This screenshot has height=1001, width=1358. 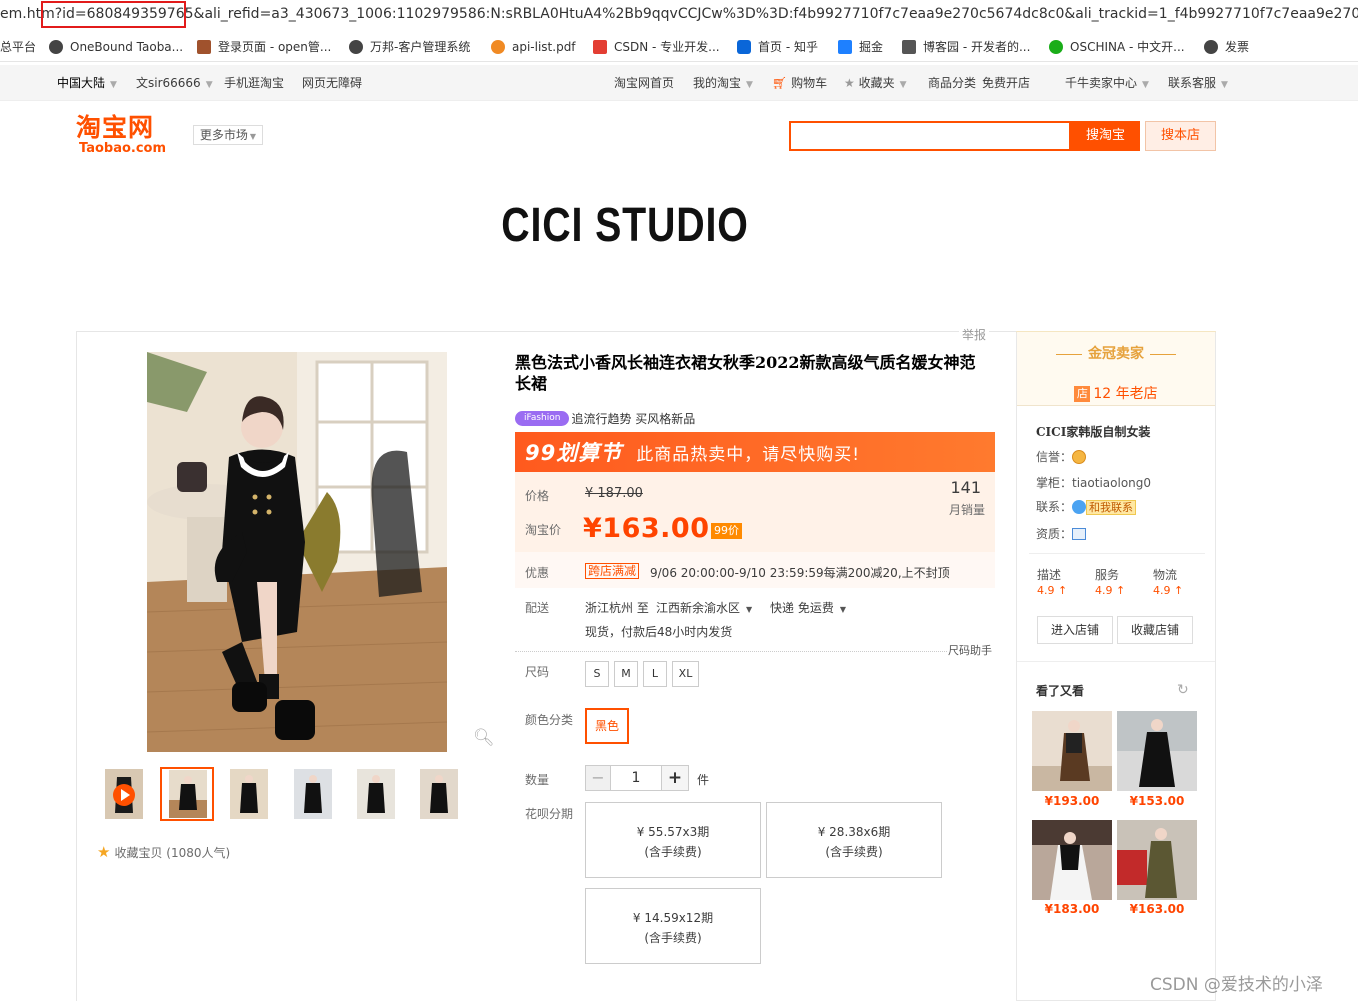 I want to click on shop-badge-icon: 店, so click(x=1082, y=394).